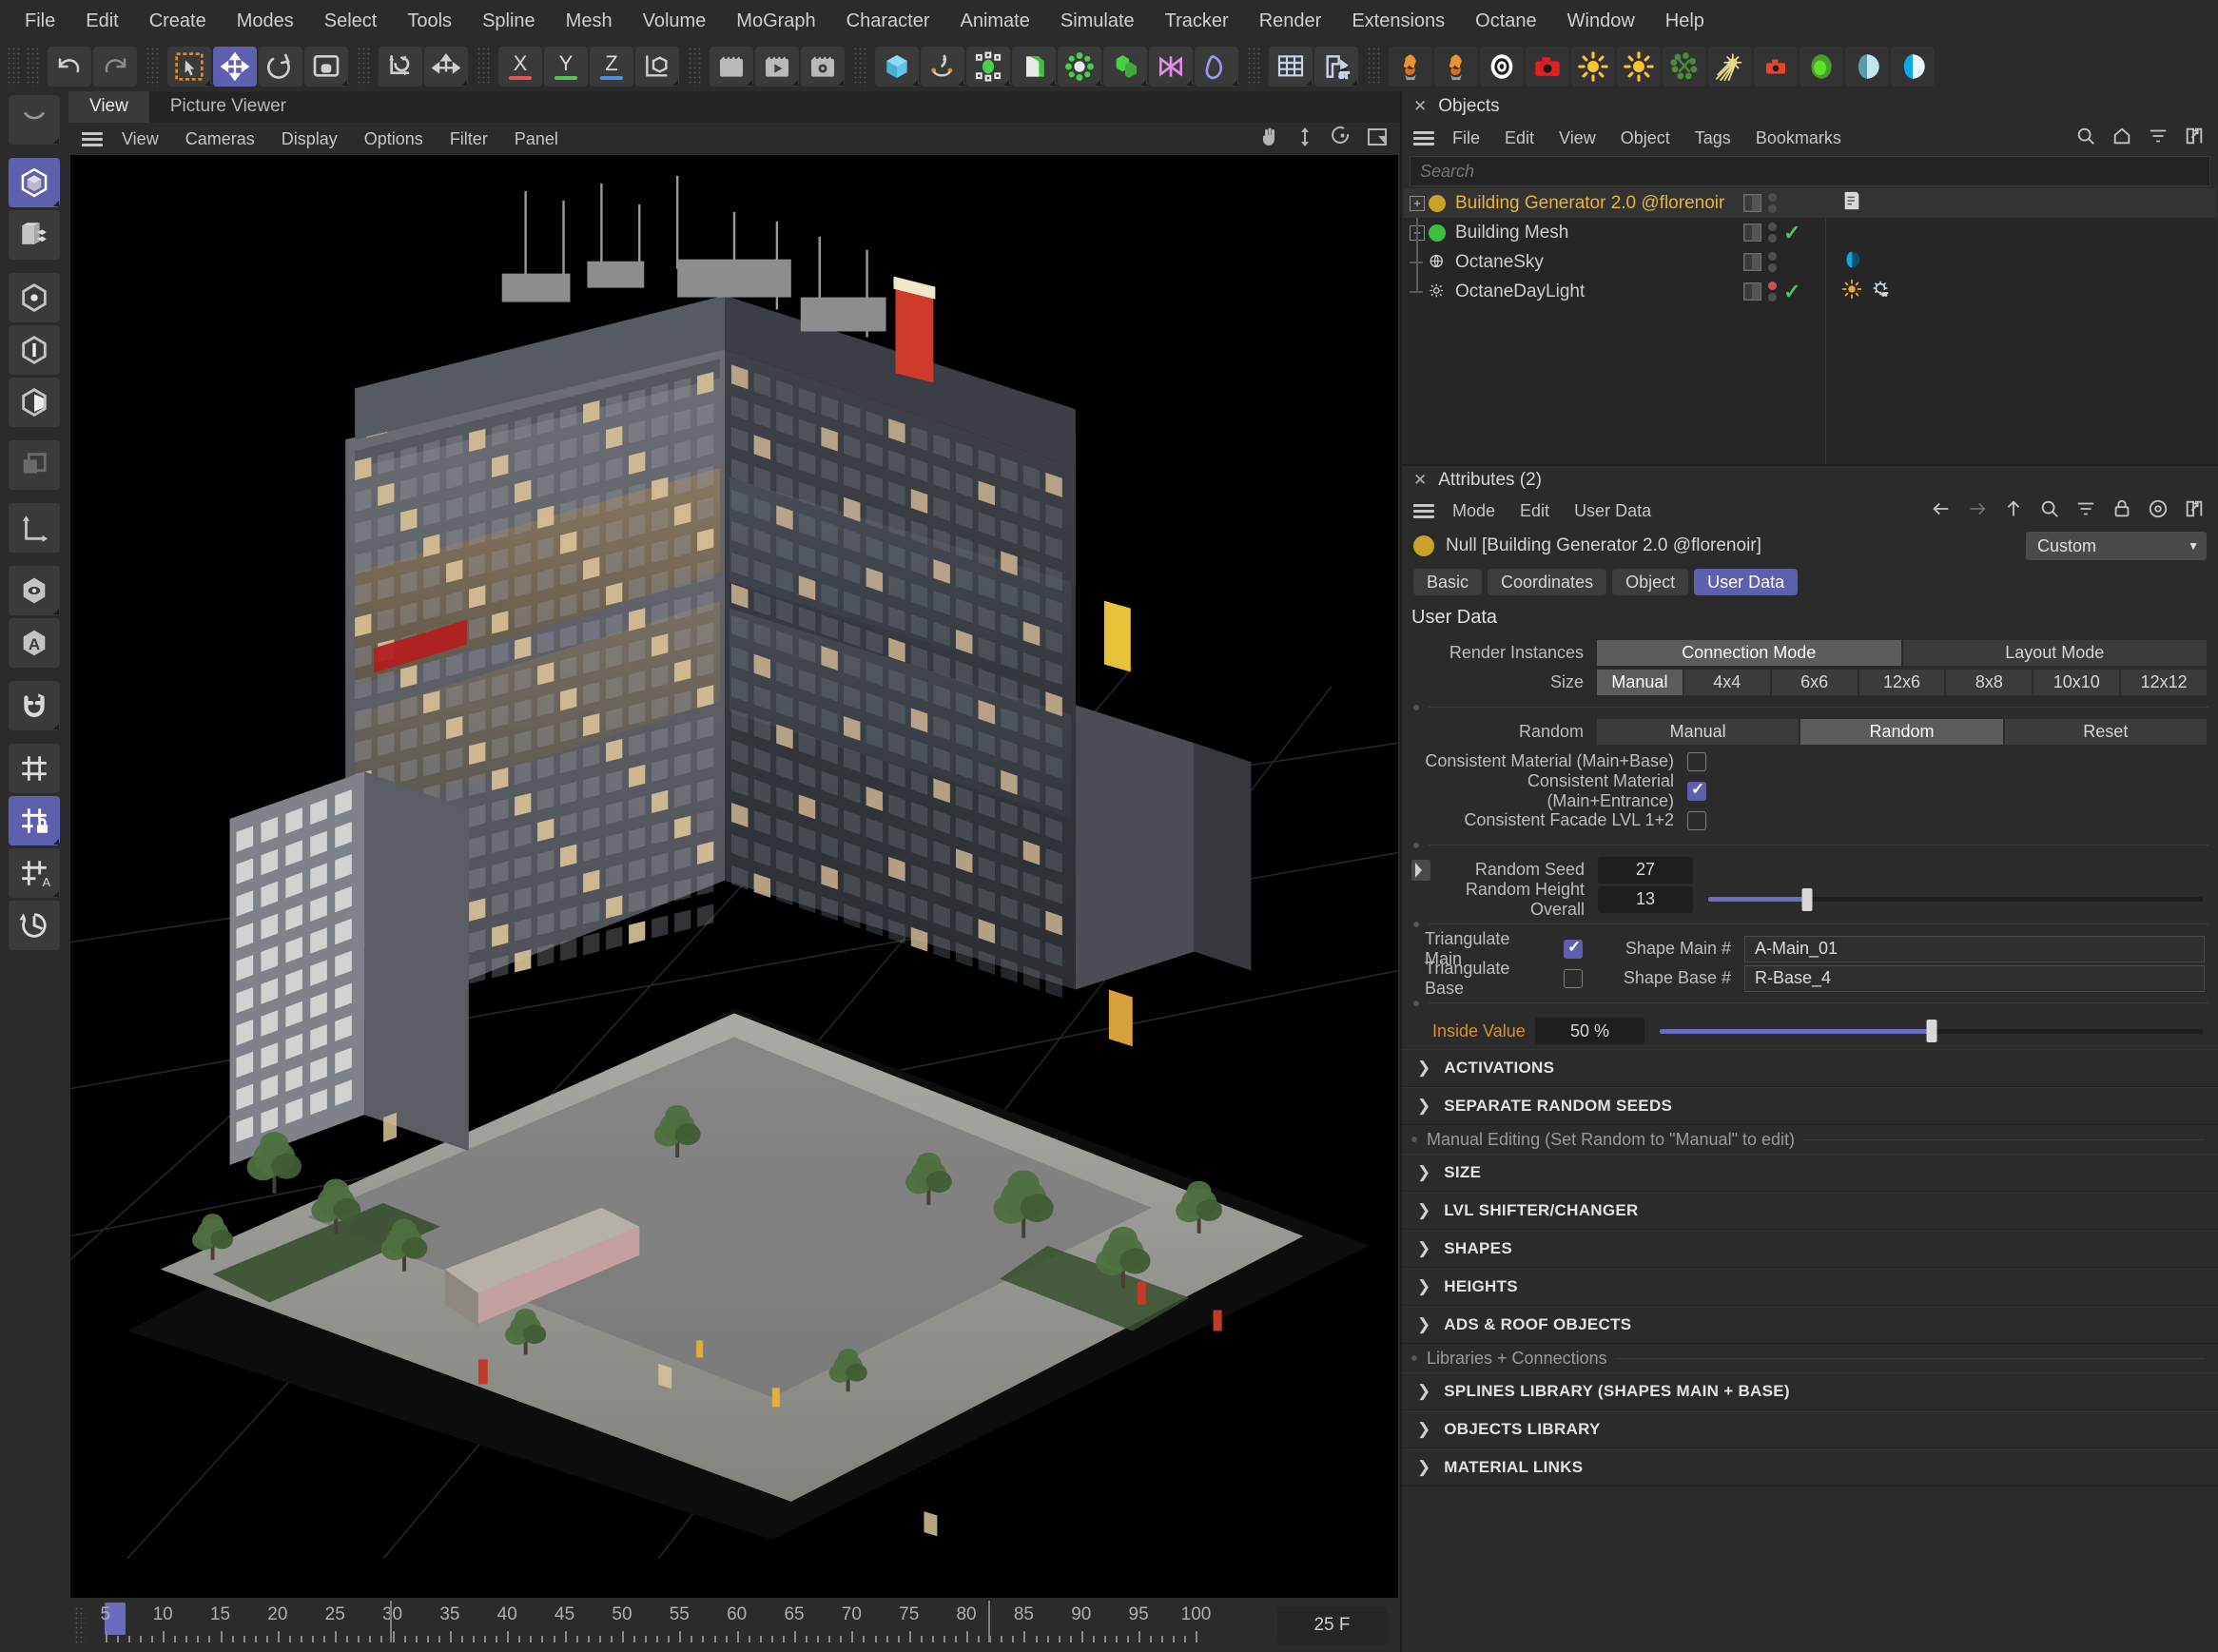 Image resolution: width=2218 pixels, height=1652 pixels. I want to click on menu-item-modes: Modes, so click(265, 21).